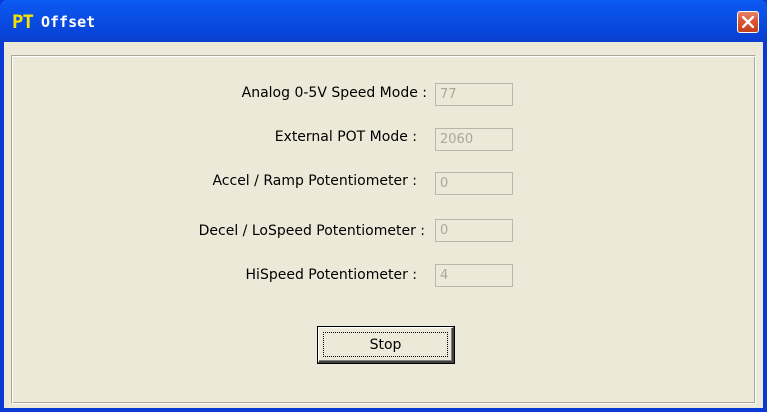 This screenshot has width=767, height=412. I want to click on stop-button-label: Stop, so click(385, 345).